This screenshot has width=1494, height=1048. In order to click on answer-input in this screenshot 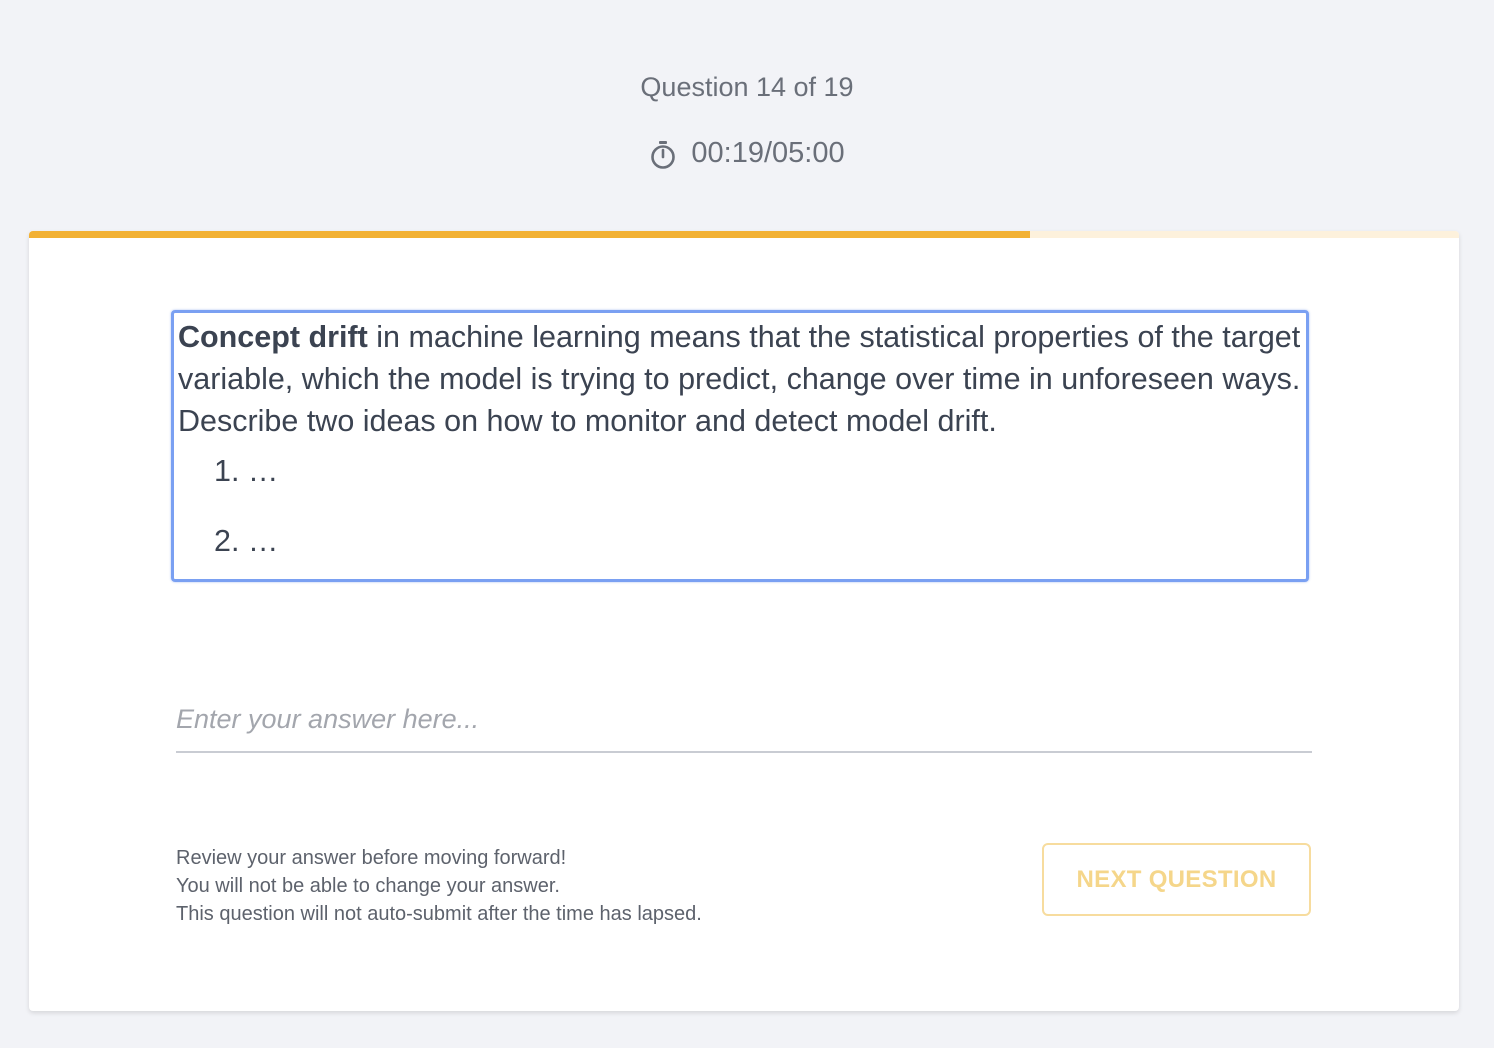, I will do `click(744, 720)`.